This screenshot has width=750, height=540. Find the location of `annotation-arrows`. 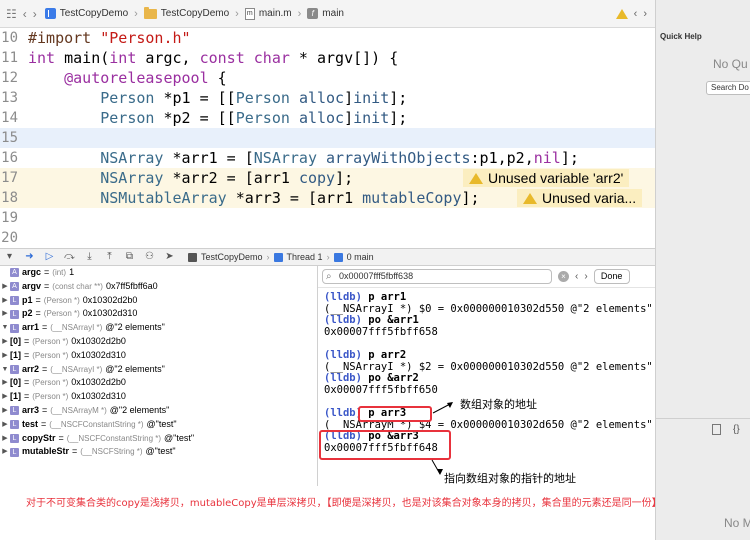

annotation-arrows is located at coordinates (442, 438).